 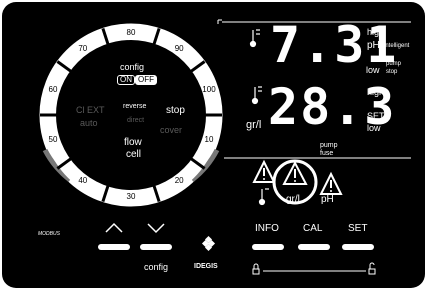 I want to click on dial-scale-number: 80, so click(x=131, y=32).